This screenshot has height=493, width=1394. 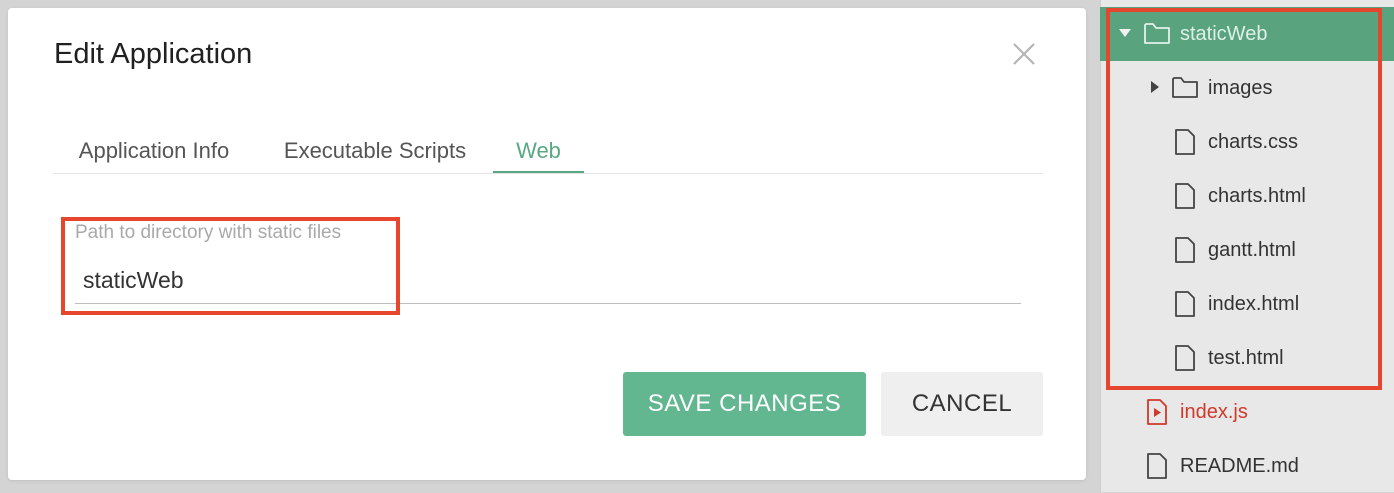 I want to click on dialog-title: Edit Application, so click(x=153, y=54).